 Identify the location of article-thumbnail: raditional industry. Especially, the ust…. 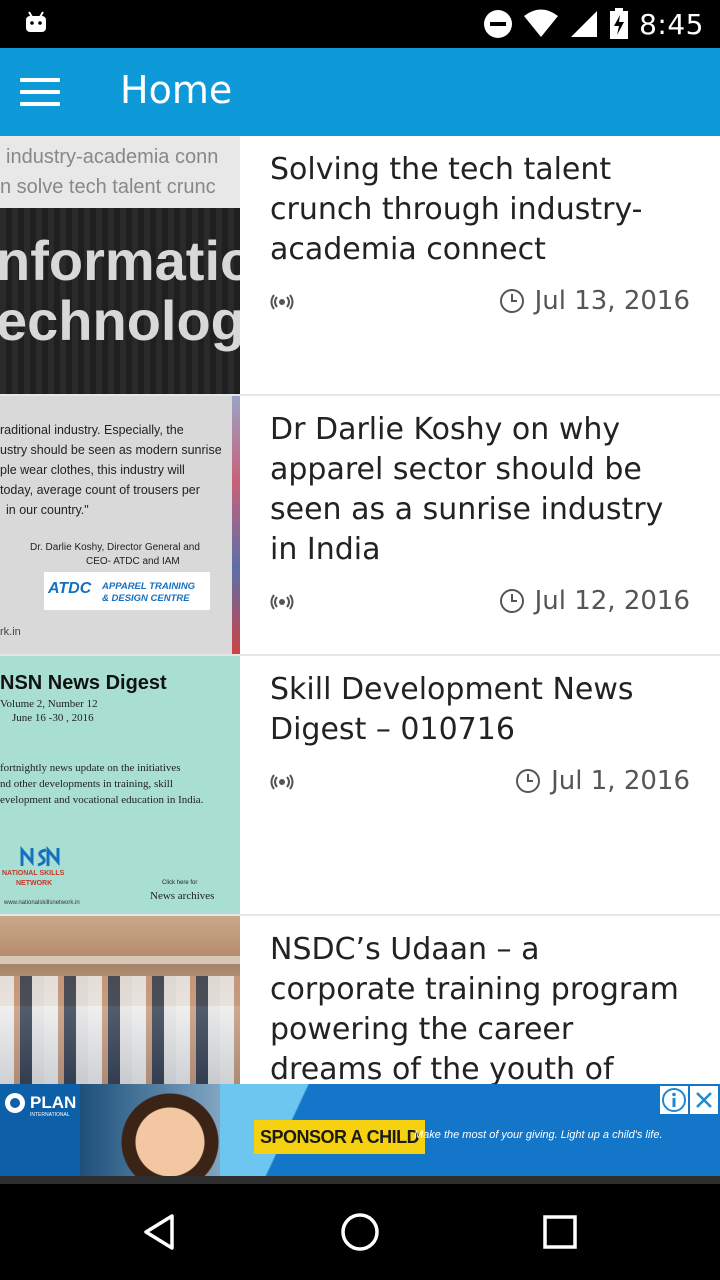
(120, 525).